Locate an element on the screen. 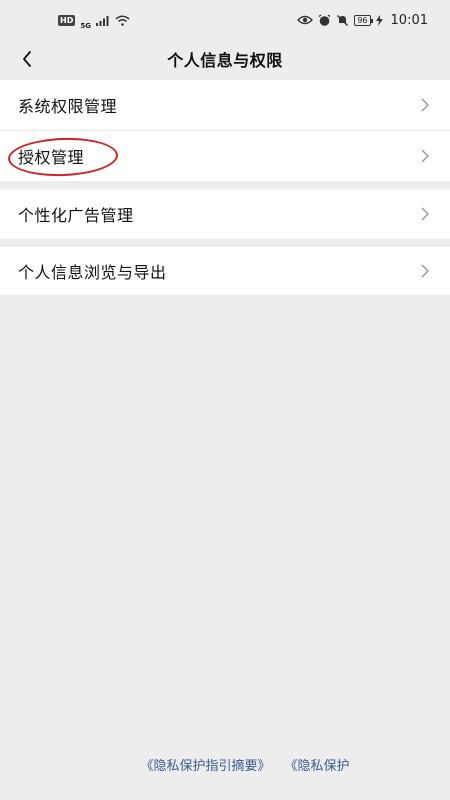  menu-item-authorization: 授权管理 is located at coordinates (225, 156).